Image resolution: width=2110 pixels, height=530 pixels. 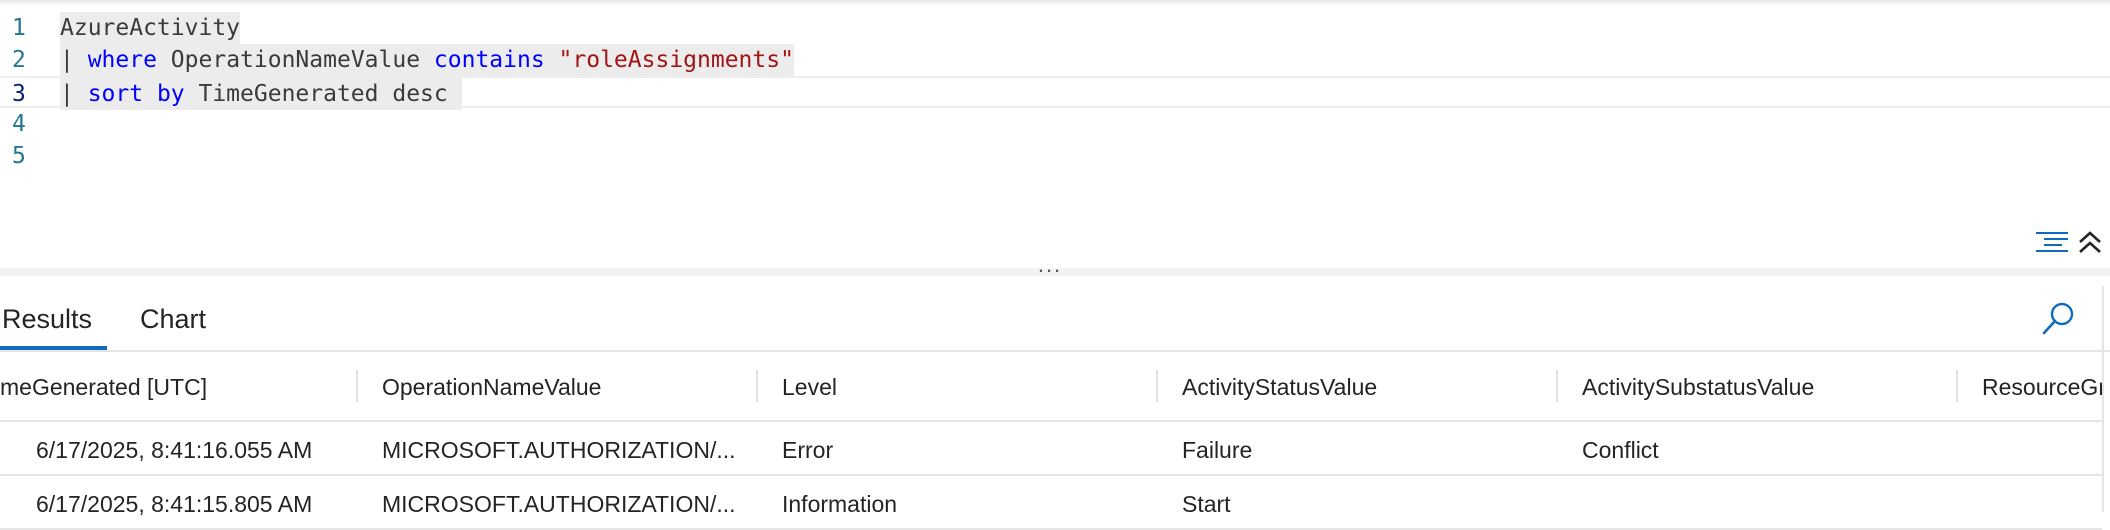 I want to click on code-identifier: TimeGenerated desc, so click(x=323, y=94).